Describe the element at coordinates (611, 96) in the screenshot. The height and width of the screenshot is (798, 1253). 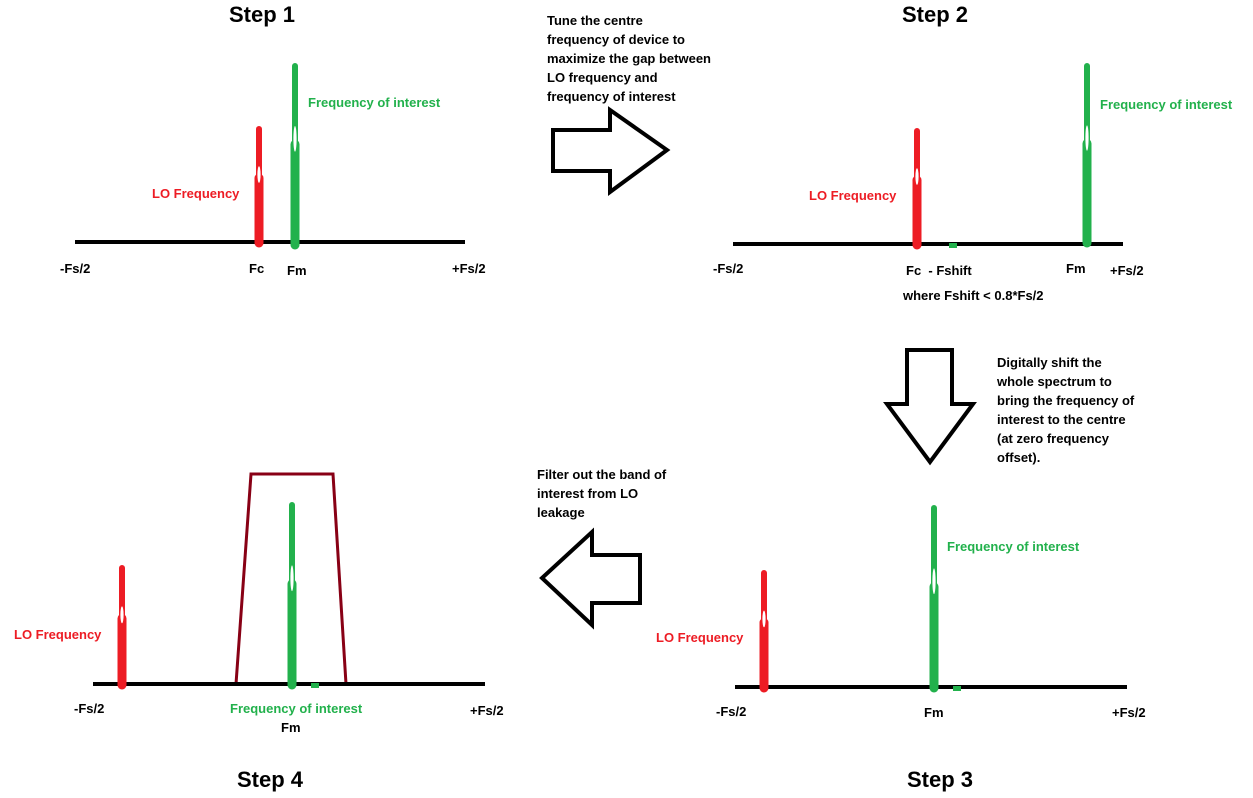
I see `arrow-1-line: frequency of interest` at that location.